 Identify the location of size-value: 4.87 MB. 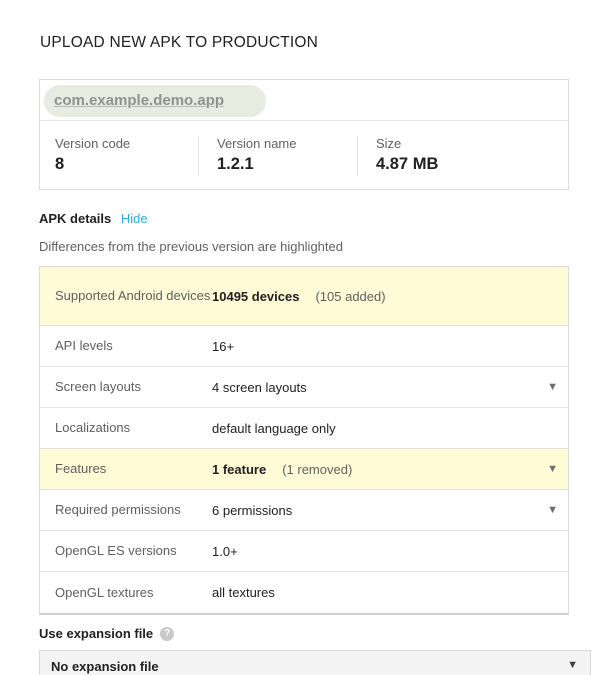
(407, 164).